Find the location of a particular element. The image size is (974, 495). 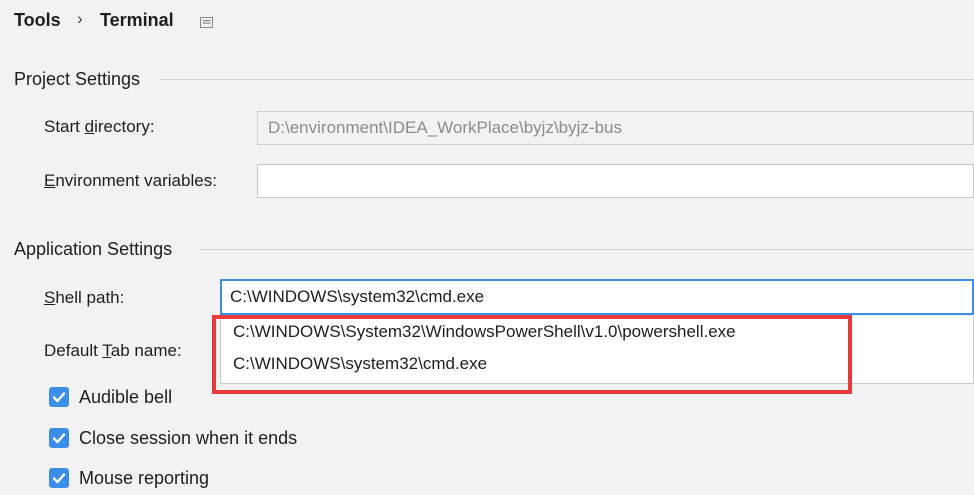

application-settings-header: Application Settings is located at coordinates (93, 249).